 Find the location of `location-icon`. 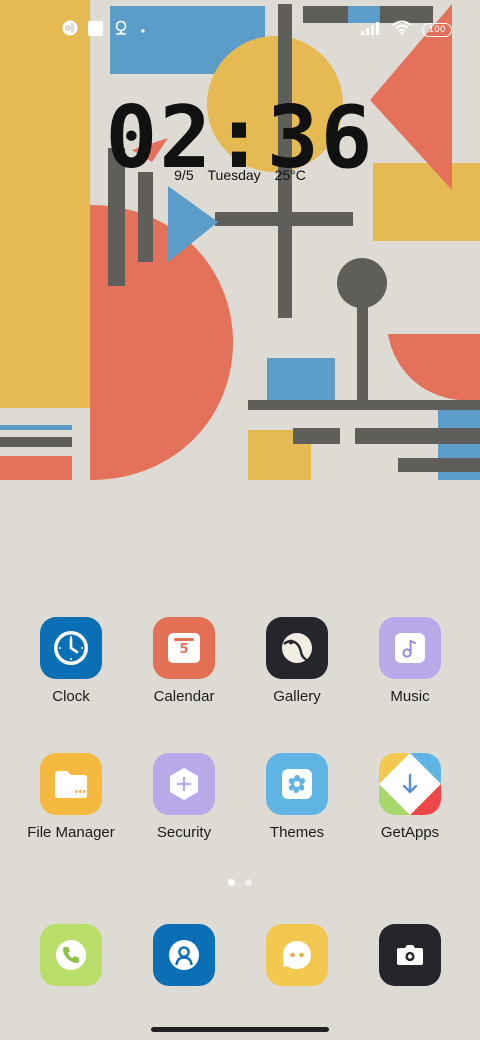

location-icon is located at coordinates (121, 30).